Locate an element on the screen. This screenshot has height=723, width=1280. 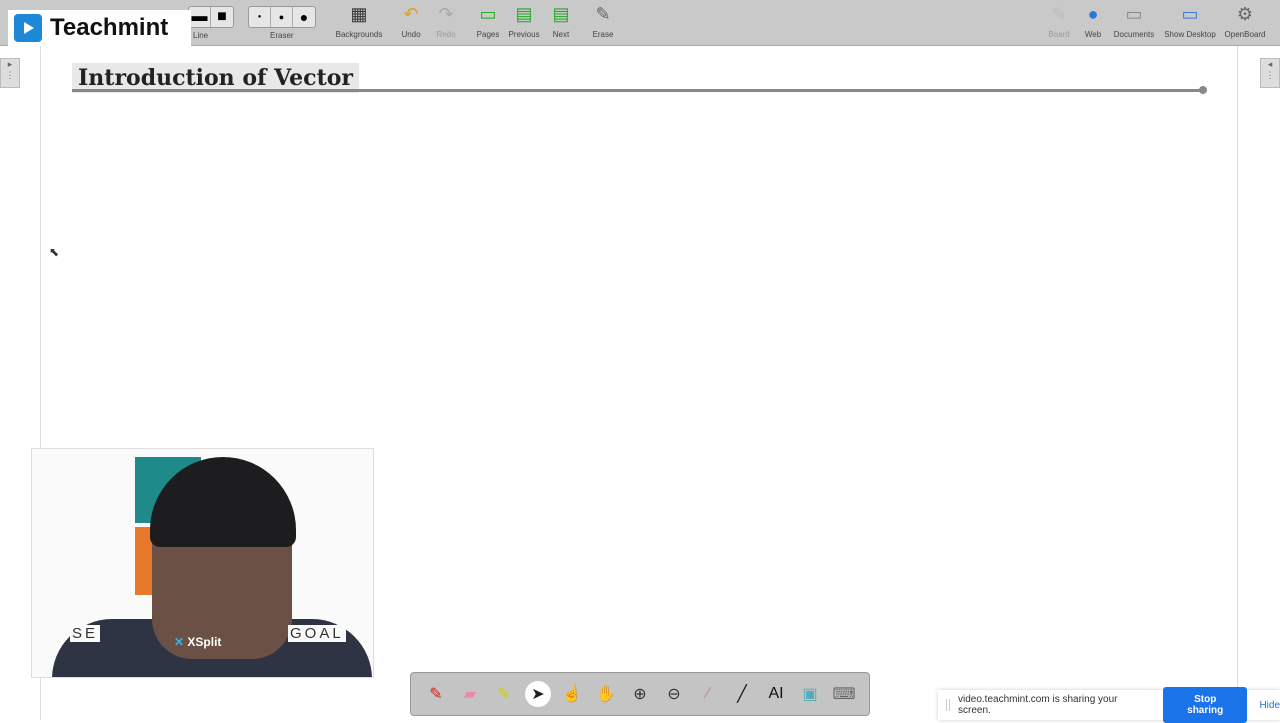
folder-icon: ▭ is located at coordinates (1134, 14).